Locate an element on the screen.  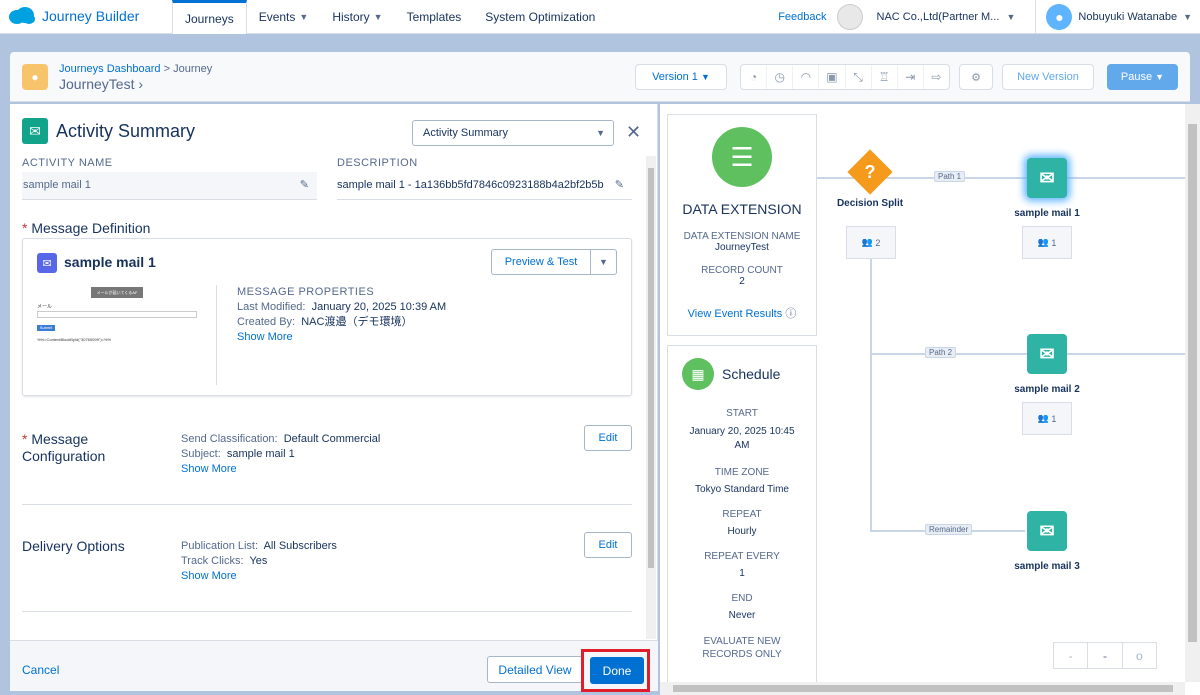
canvas-vertical-scrollbar is located at coordinates (1192, 393).